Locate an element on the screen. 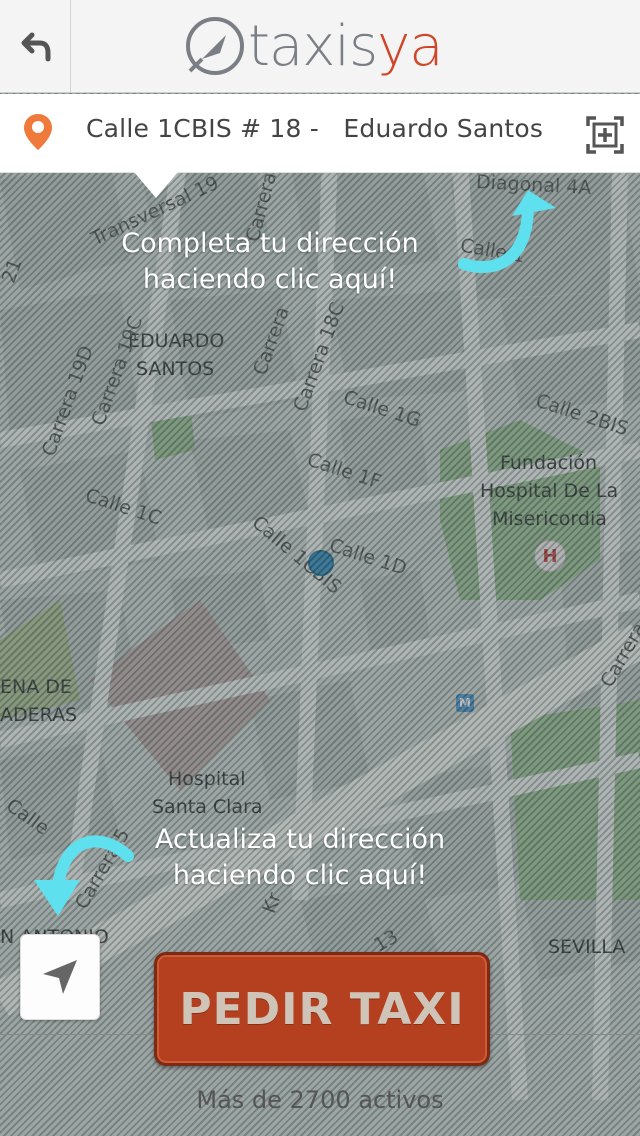 The width and height of the screenshot is (640, 1136). app-logo: taxis ya is located at coordinates (313, 46).